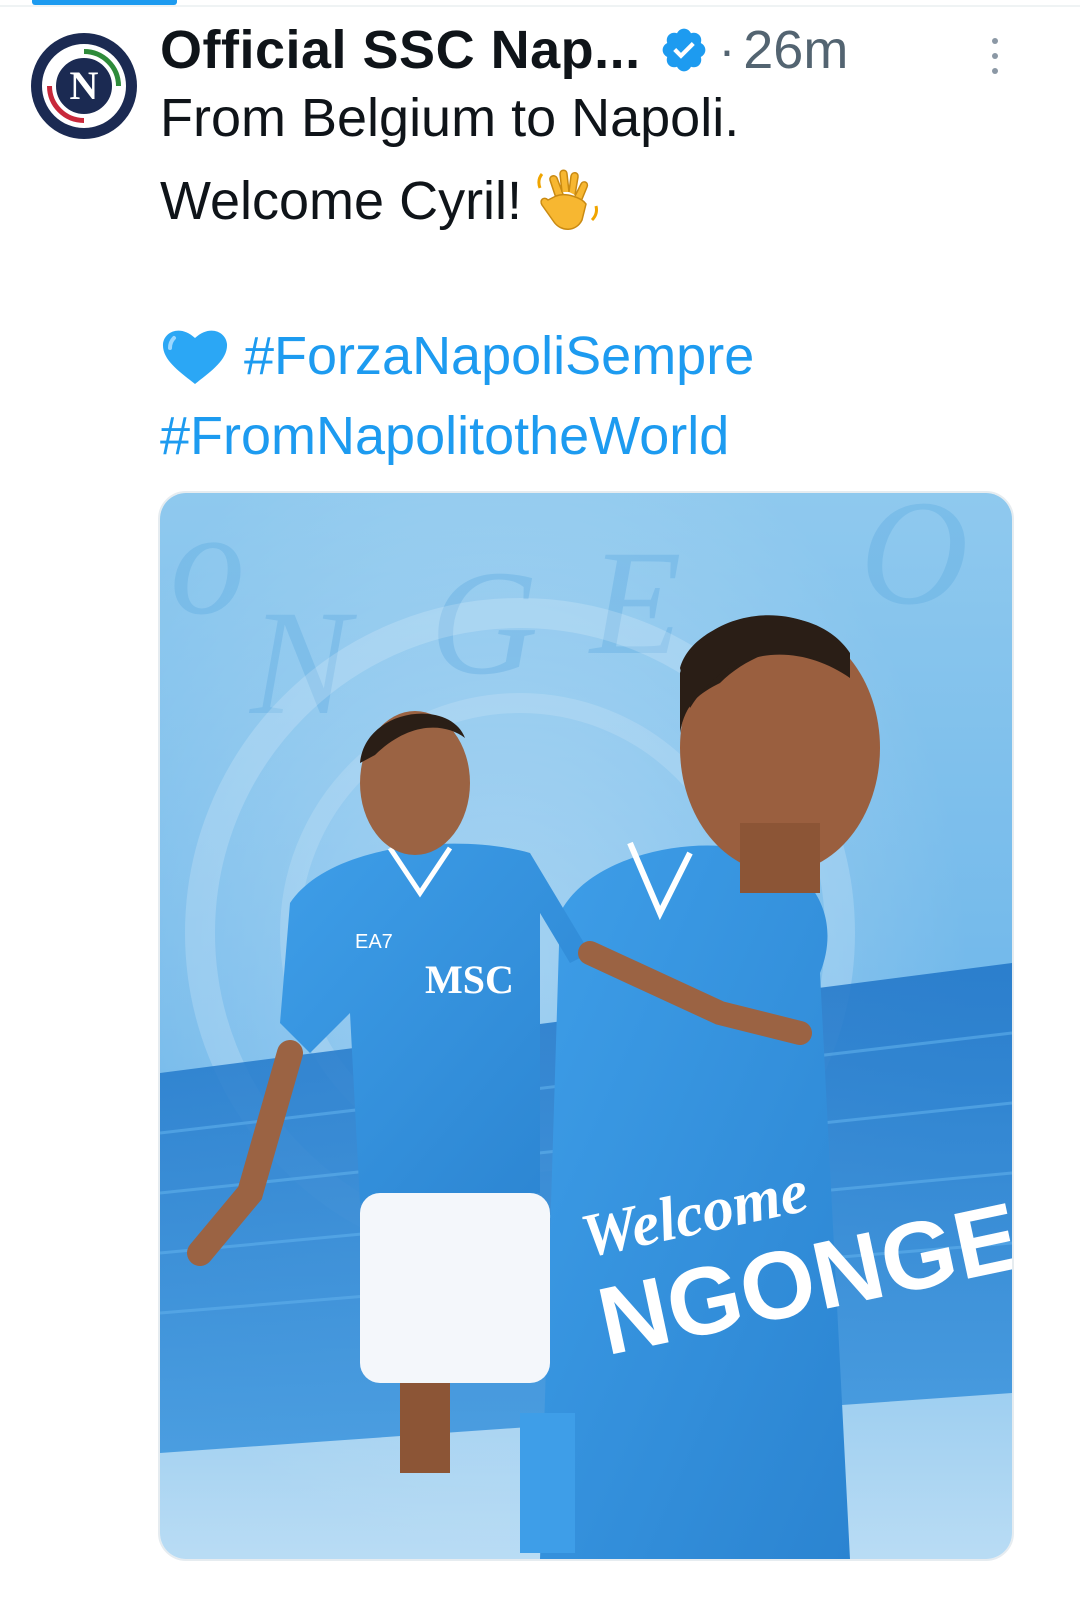  I want to click on timestamp: 26m, so click(795, 50).